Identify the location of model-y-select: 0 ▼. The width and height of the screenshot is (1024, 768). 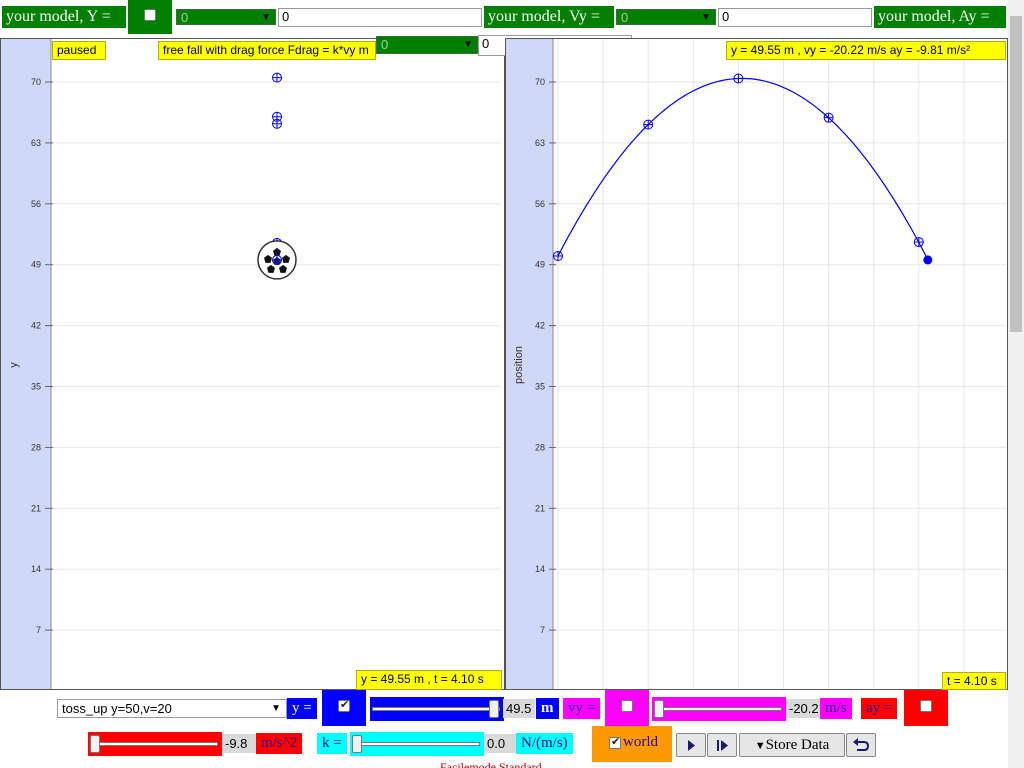
(226, 17).